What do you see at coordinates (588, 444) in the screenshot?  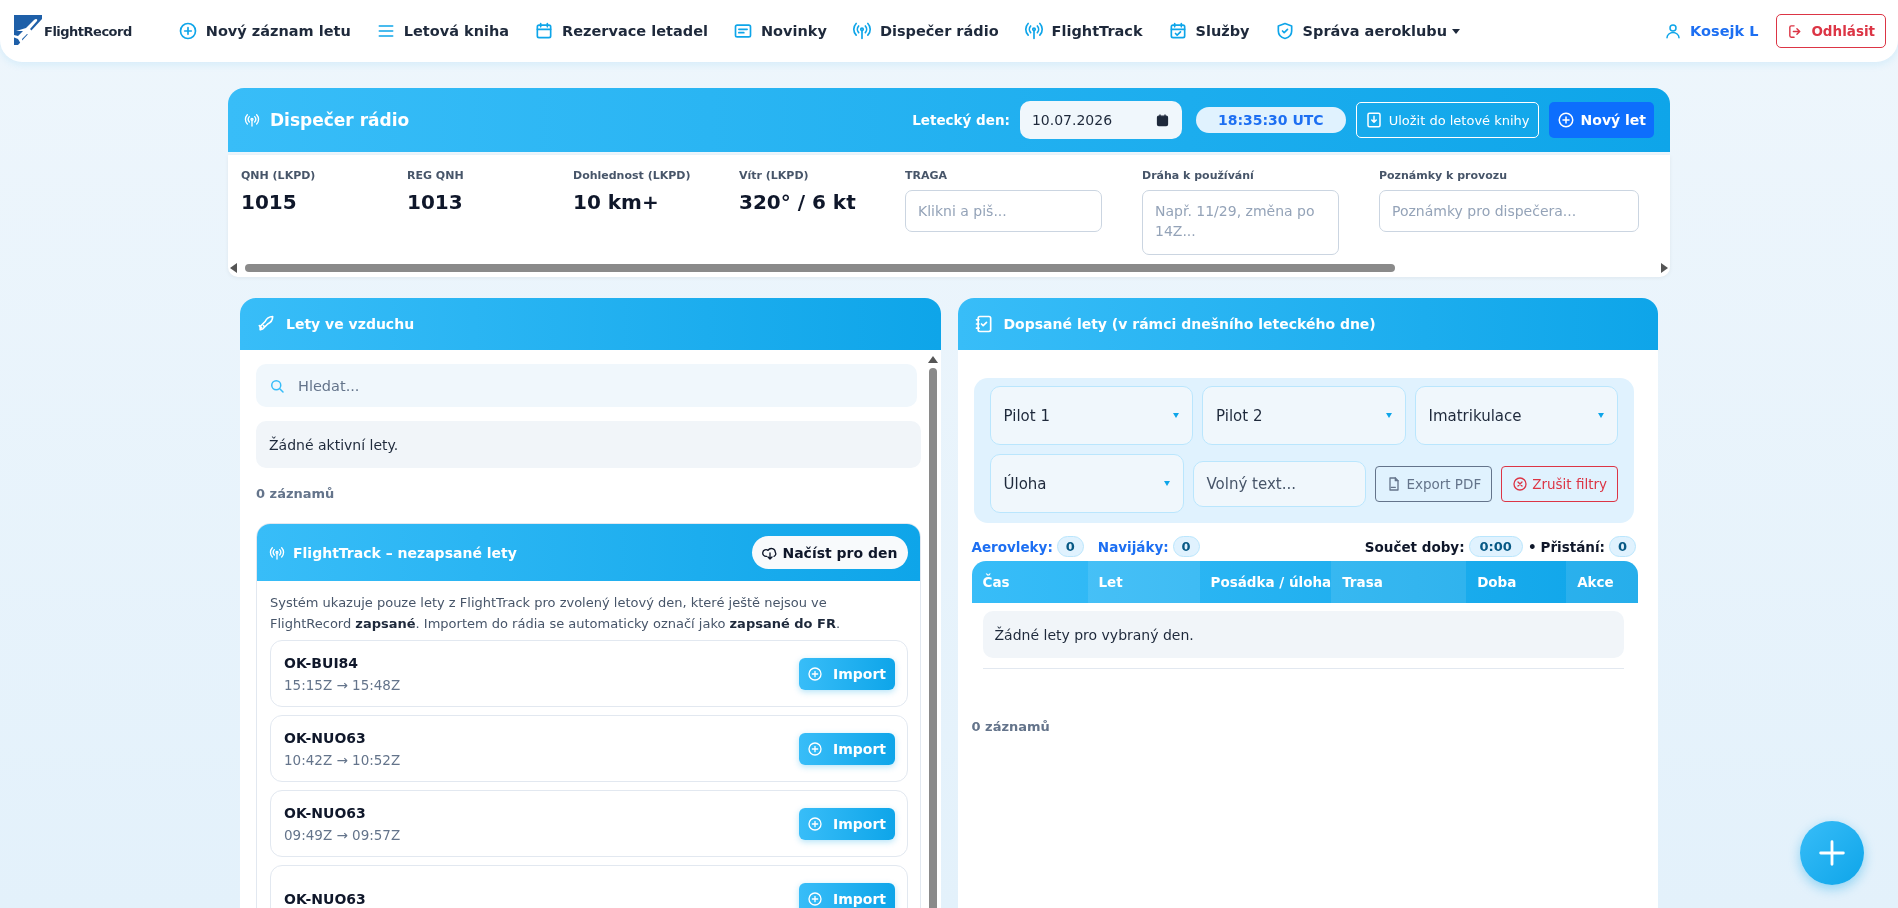 I see `empty-message: Žádné aktivní lety.` at bounding box center [588, 444].